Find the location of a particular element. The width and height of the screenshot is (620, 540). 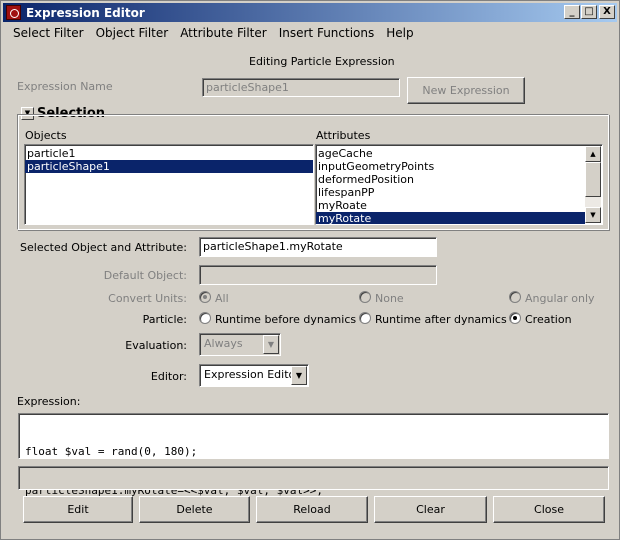

status-field is located at coordinates (313, 478).